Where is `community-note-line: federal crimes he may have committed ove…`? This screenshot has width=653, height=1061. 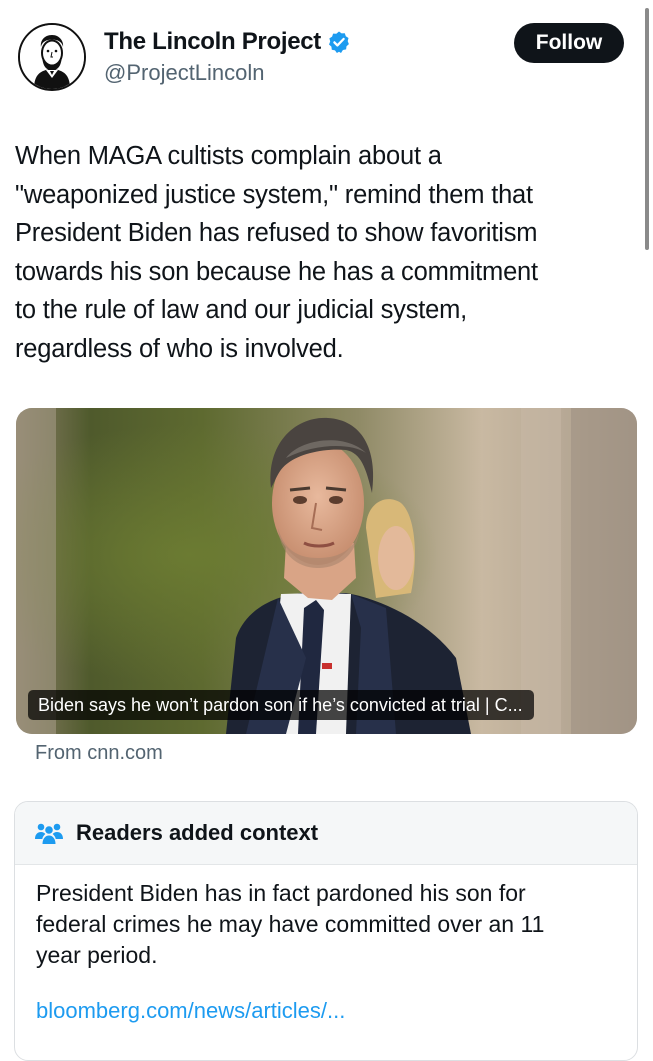
community-note-line: federal crimes he may have committed ove… is located at coordinates (290, 924).